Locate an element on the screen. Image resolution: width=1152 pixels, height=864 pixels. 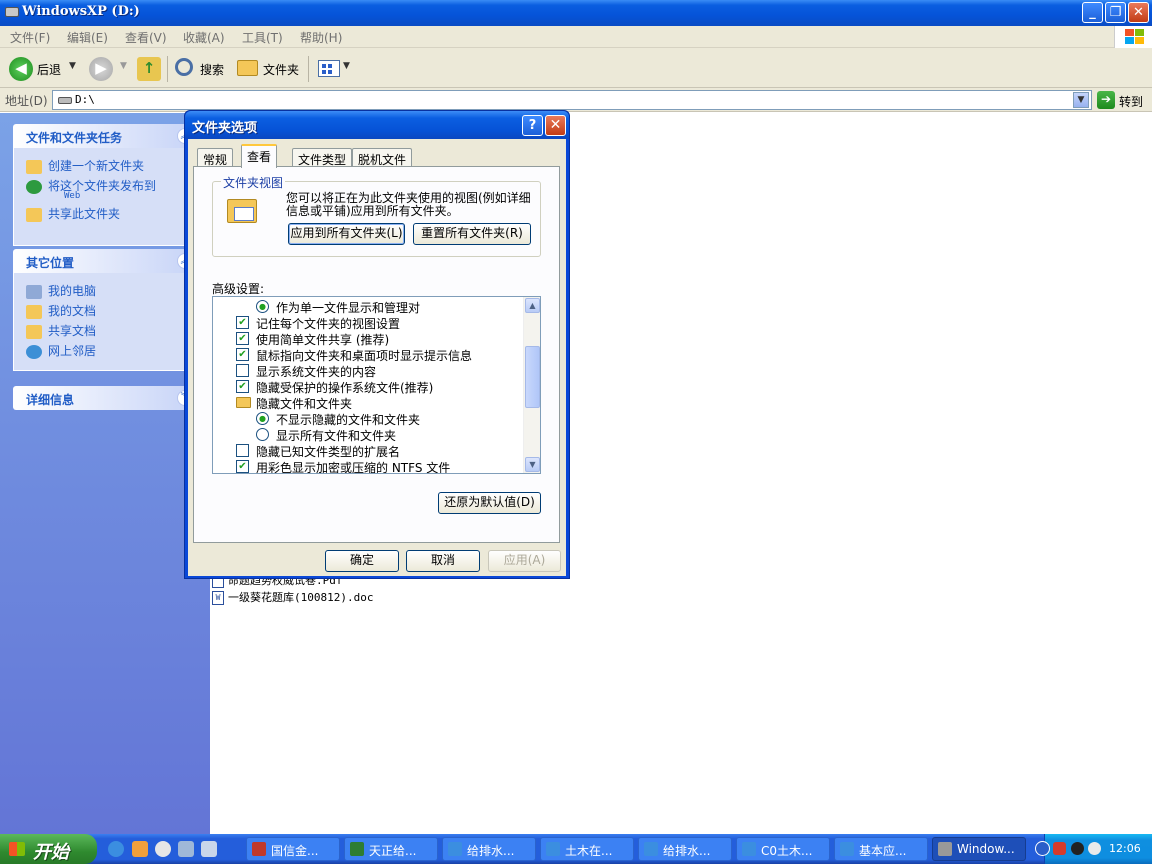
views-icon is located at coordinates (329, 68).